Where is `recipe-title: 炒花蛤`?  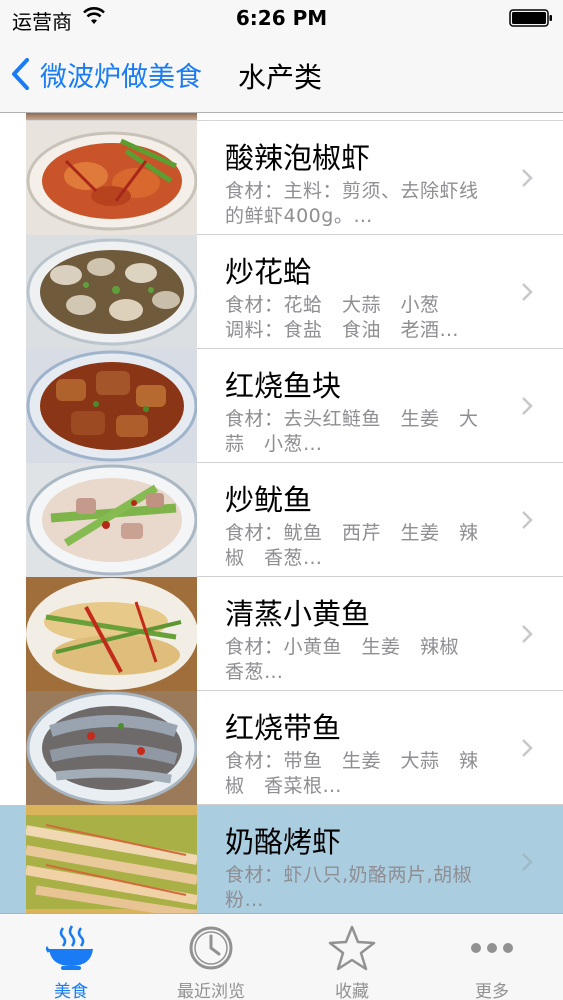
recipe-title: 炒花蛤 is located at coordinates (269, 272).